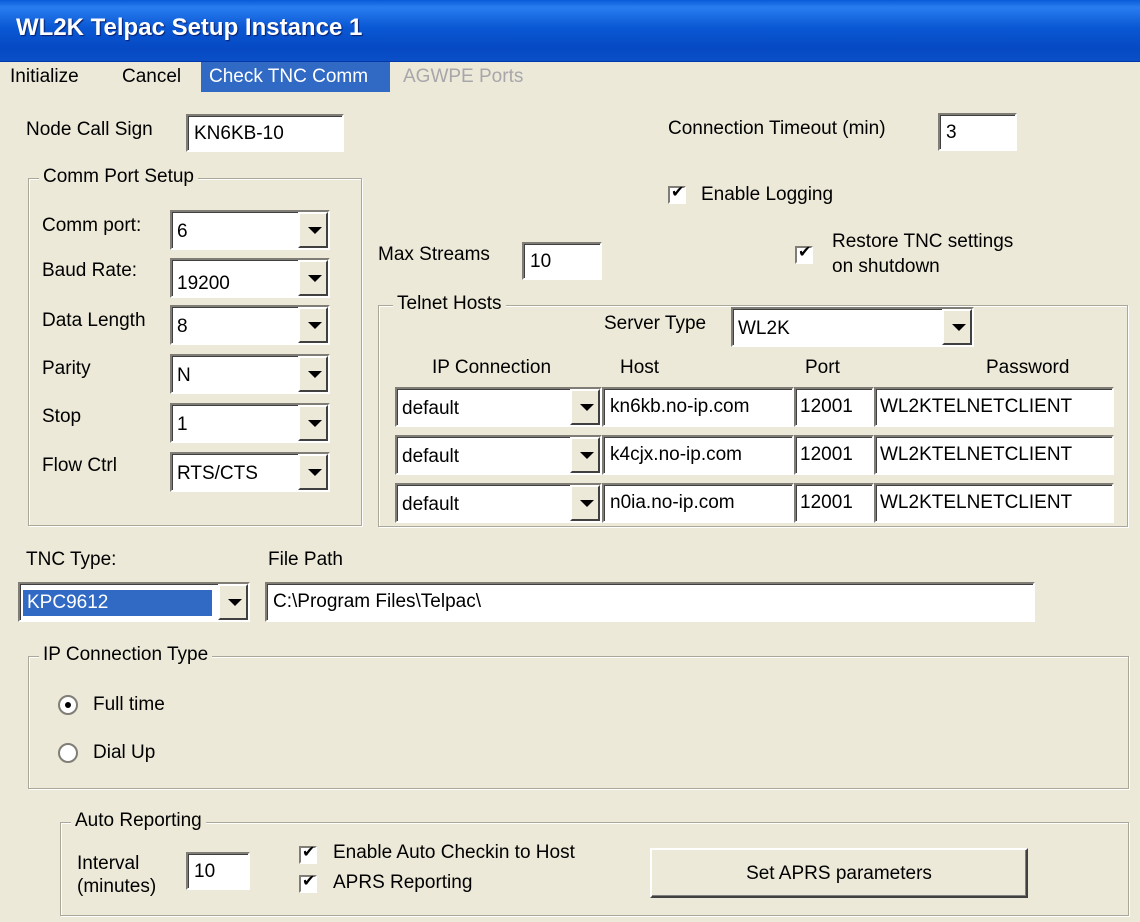 This screenshot has height=922, width=1140. I want to click on host-input-row3: n0ia.no-ip.com, so click(698, 503).